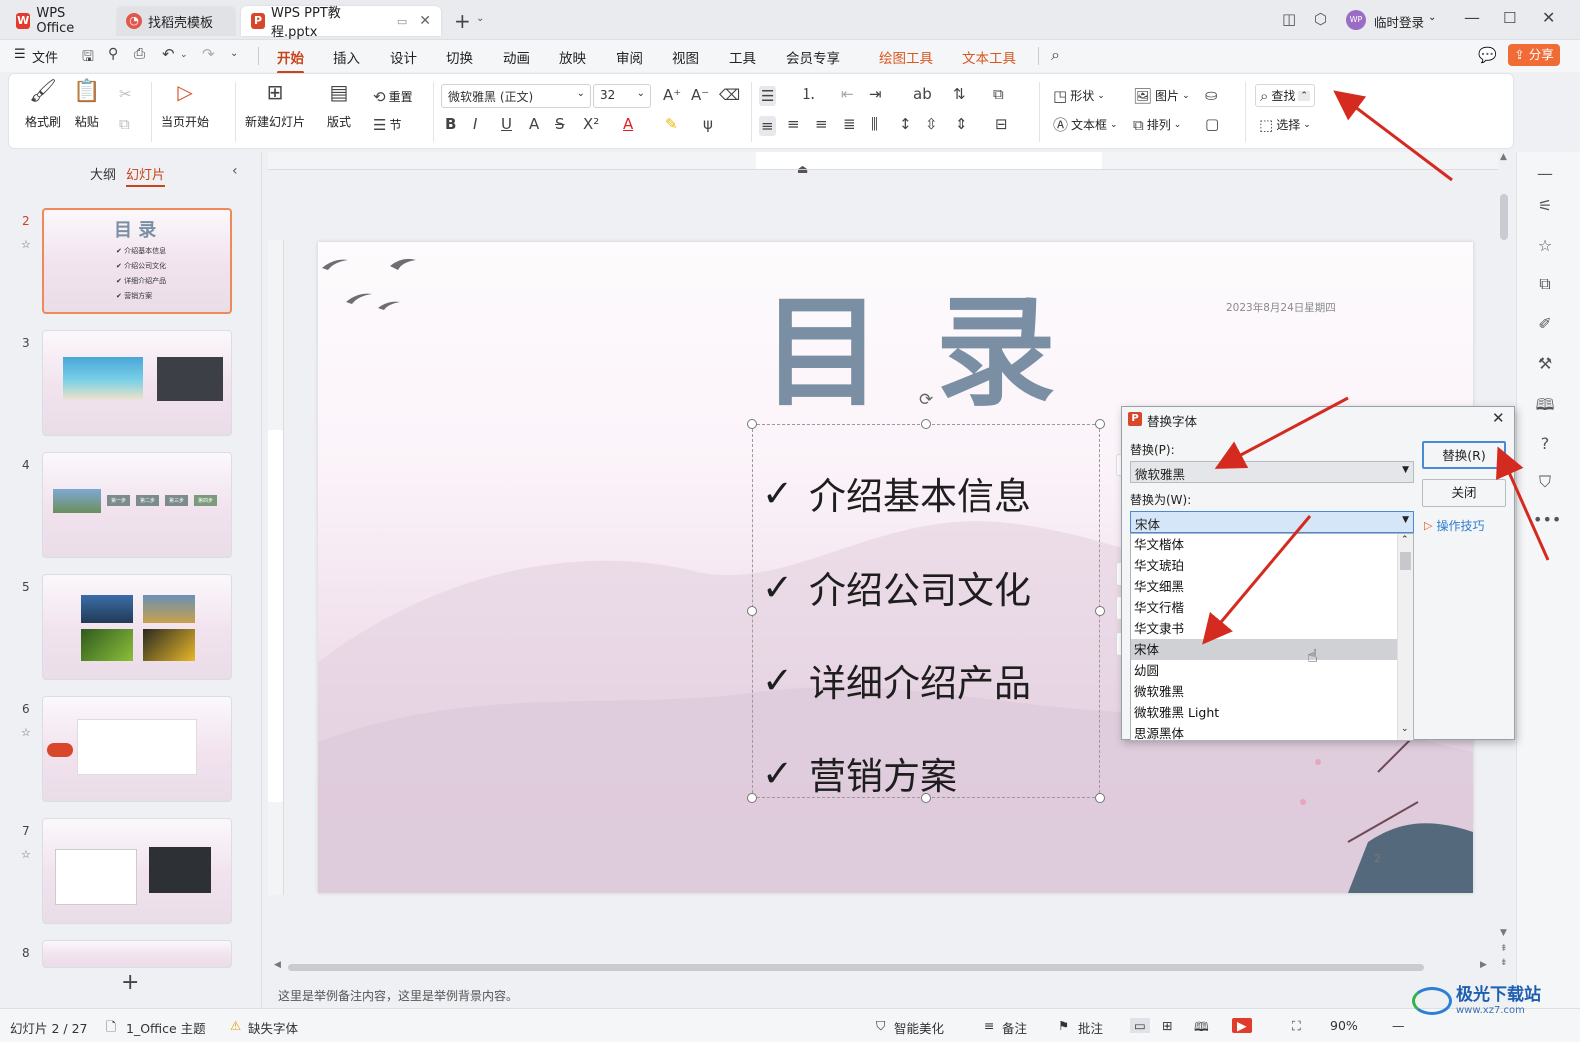 Image resolution: width=1580 pixels, height=1042 pixels. I want to click on slide-date: 2023年8月24日星期四, so click(1281, 307).